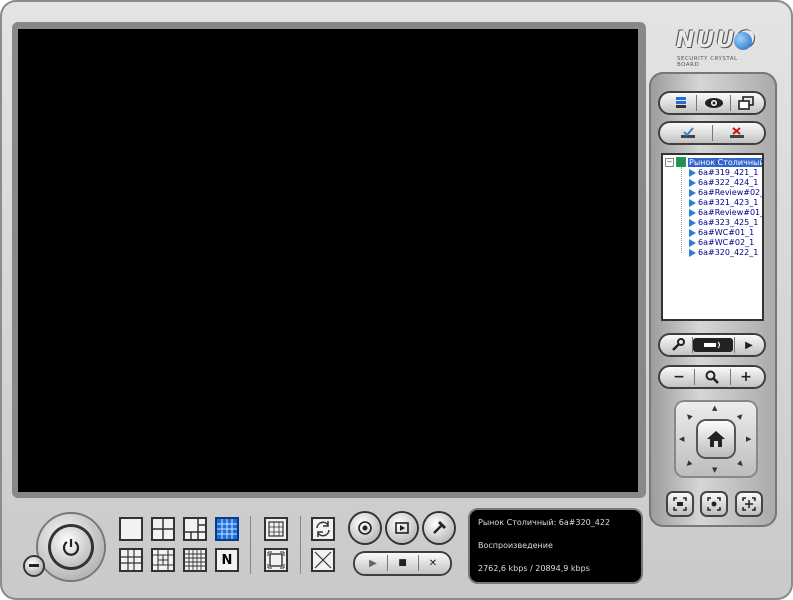 The image size is (793, 600). I want to click on focus-far-icon, so click(714, 504).